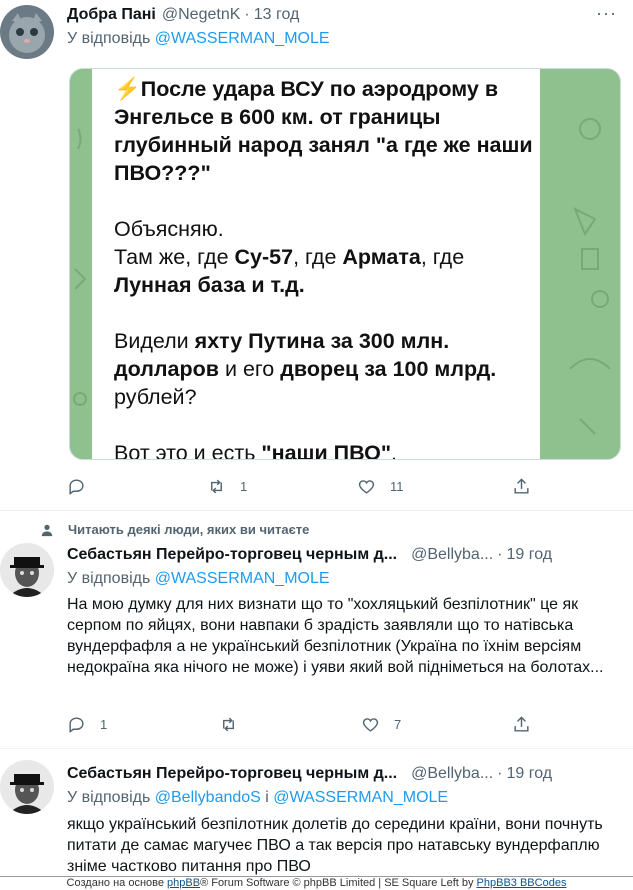 This screenshot has height=890, width=633. I want to click on tweet-actions: 1 11, so click(307, 486).